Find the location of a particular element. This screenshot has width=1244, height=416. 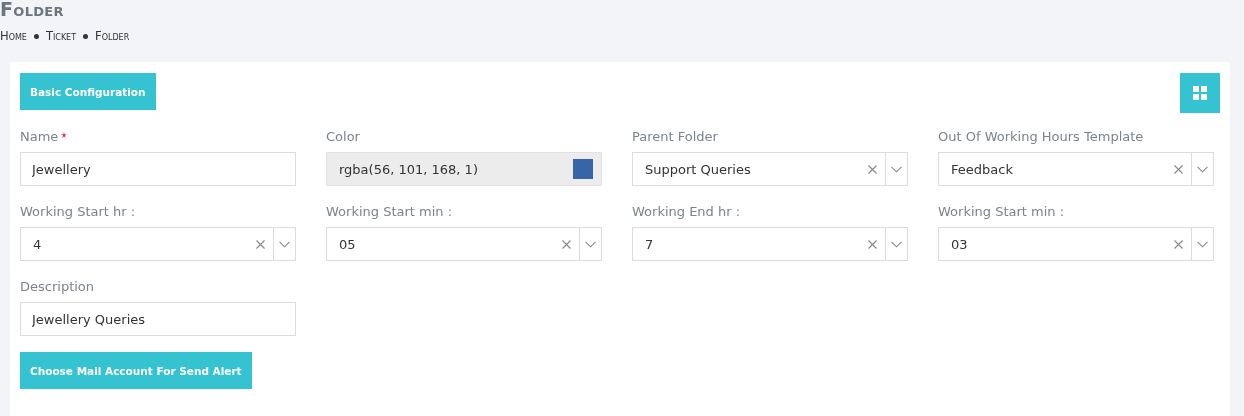

select-field: Support Queries is located at coordinates (770, 169).